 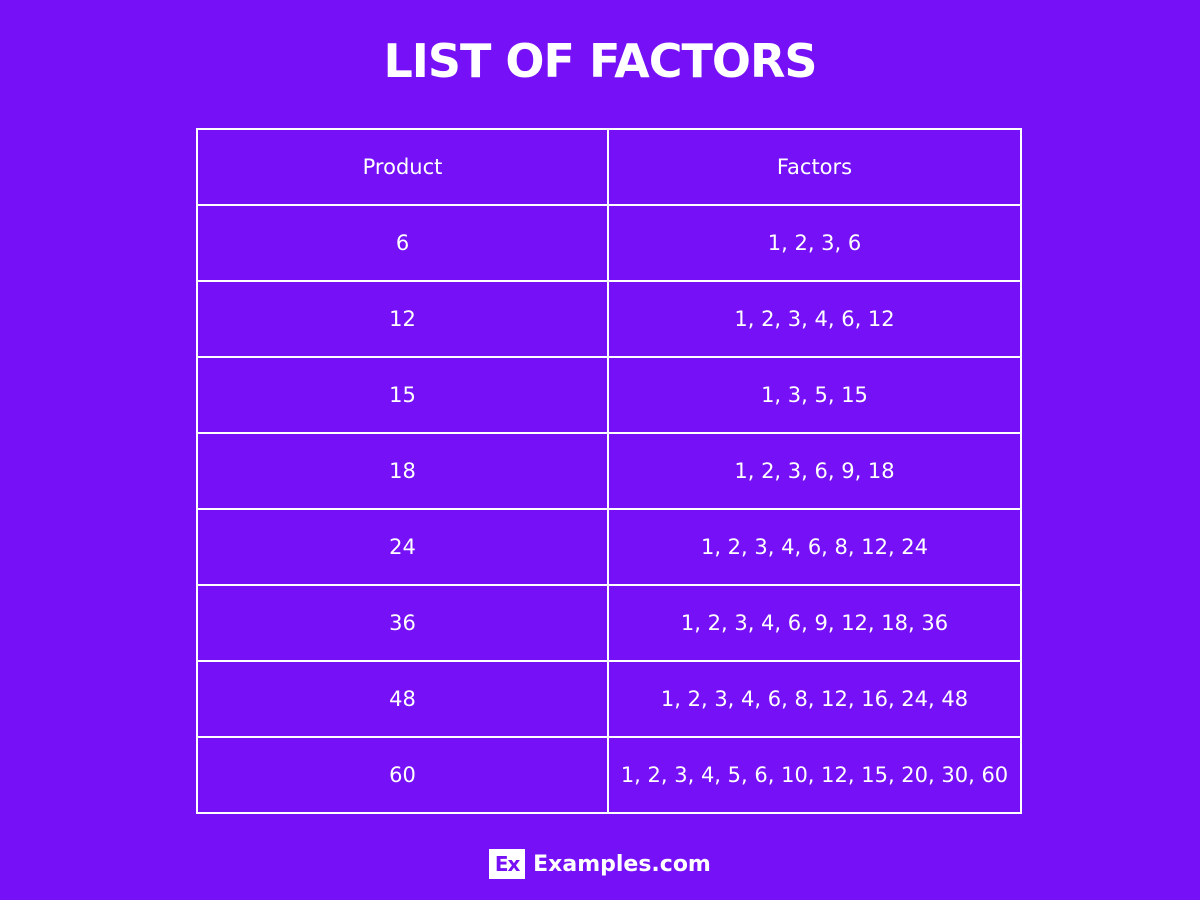 I want to click on table-row: 6 1, 2, 3, 6, so click(x=609, y=243).